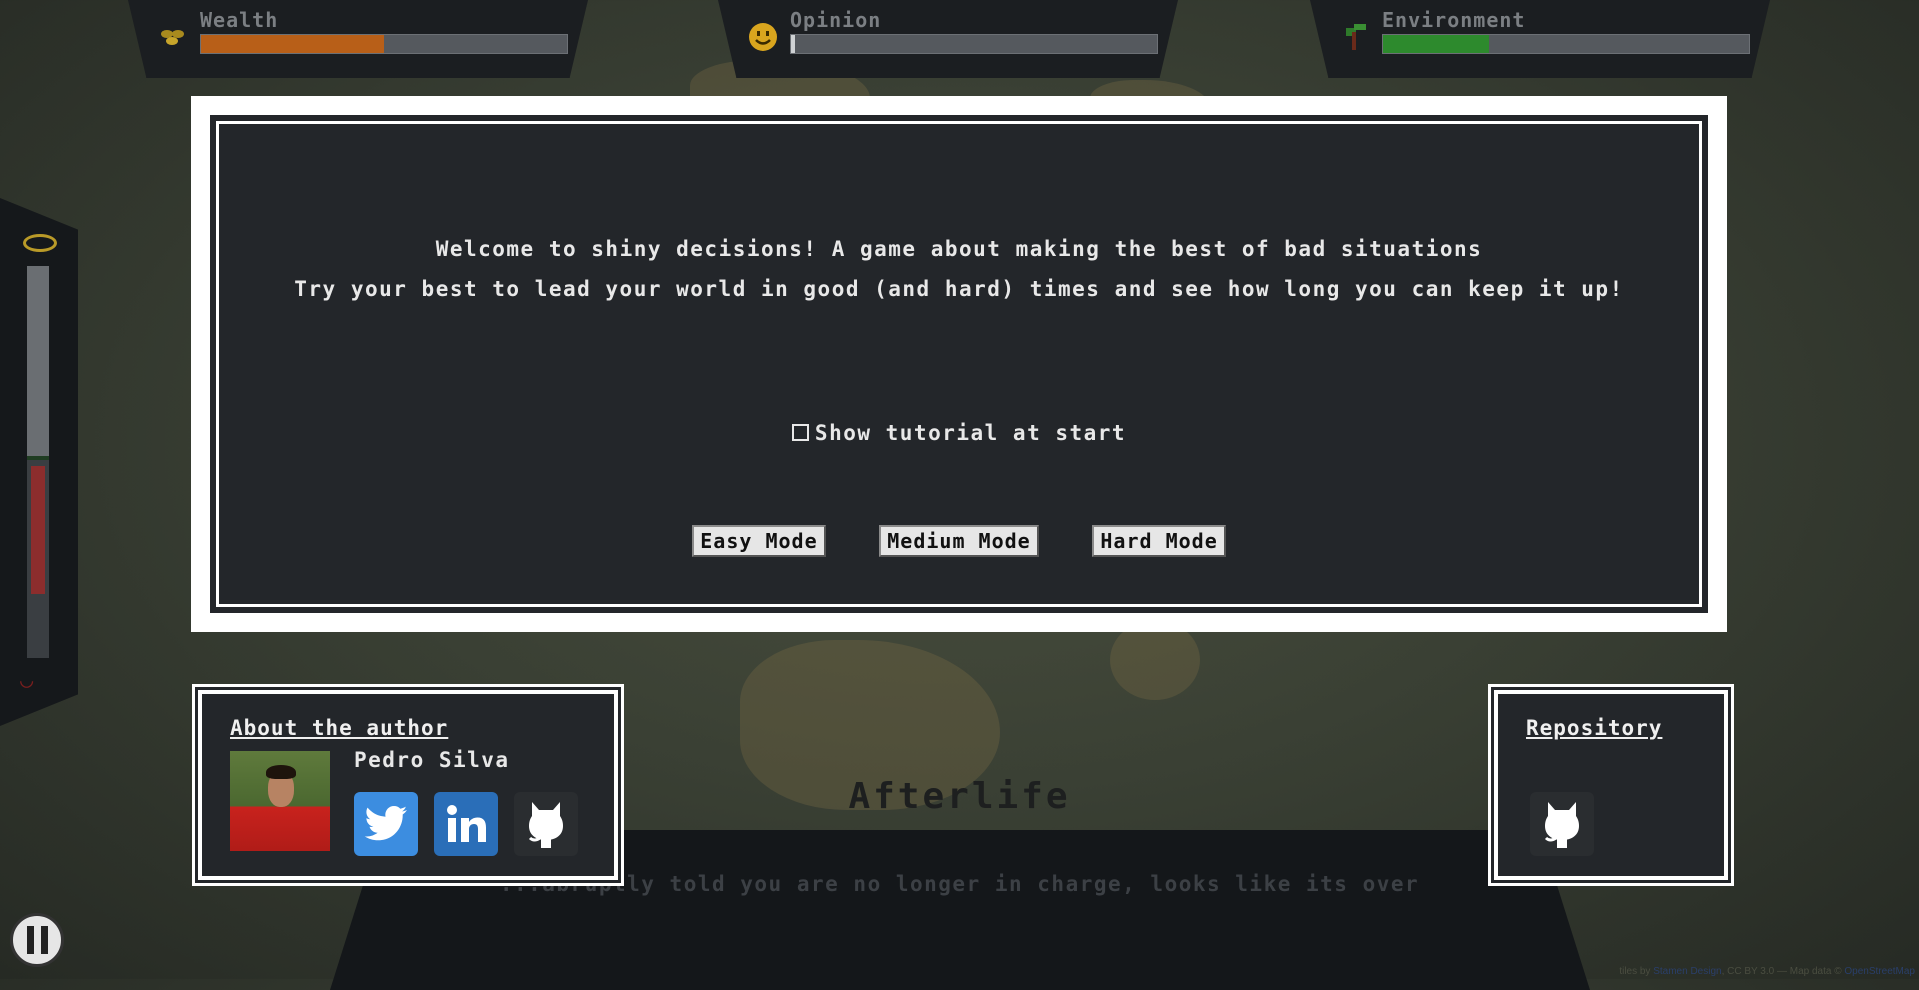 This screenshot has height=990, width=1919. Describe the element at coordinates (27, 680) in the screenshot. I see `devil-horns-icon: ◡` at that location.